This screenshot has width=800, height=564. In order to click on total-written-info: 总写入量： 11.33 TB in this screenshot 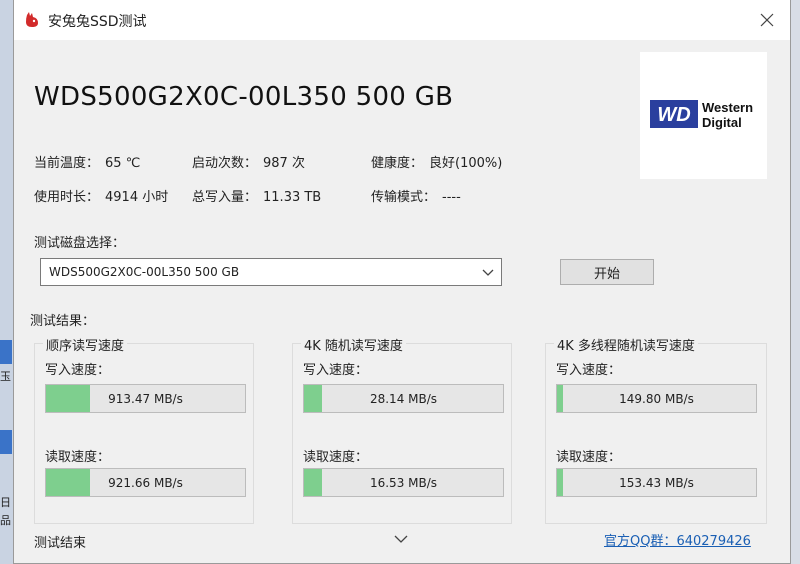, I will do `click(256, 195)`.